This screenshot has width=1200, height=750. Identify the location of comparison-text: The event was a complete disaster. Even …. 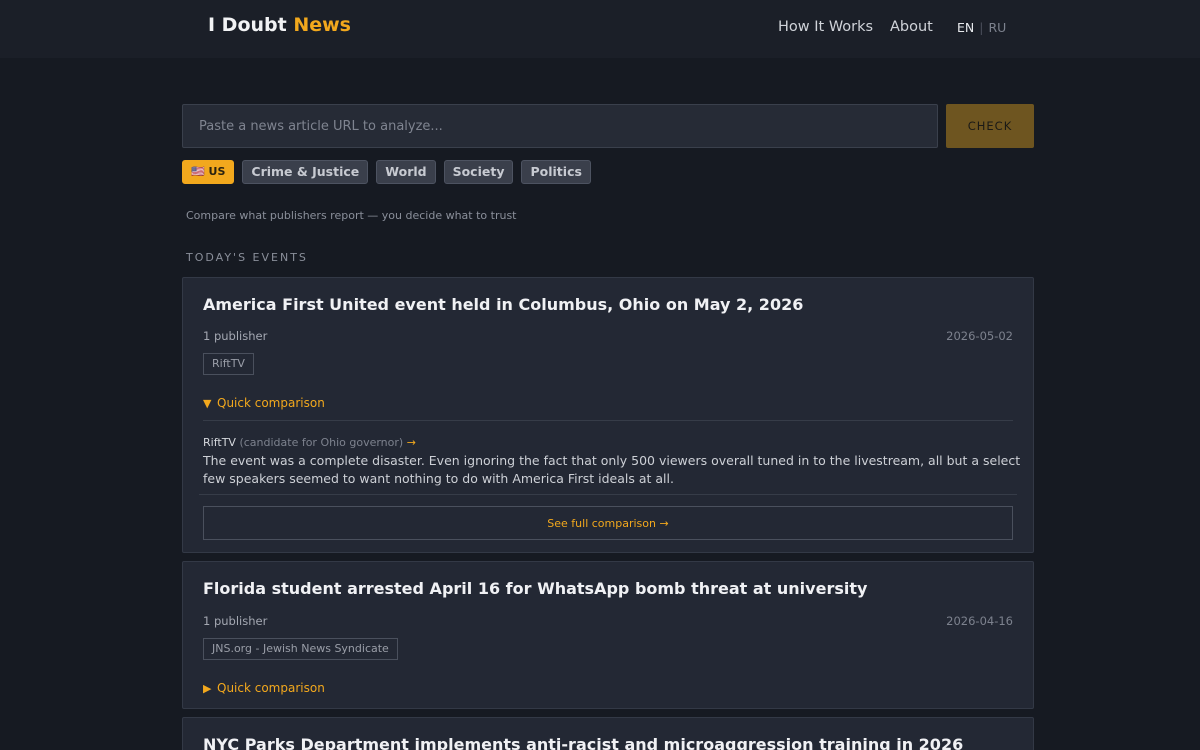
(612, 469).